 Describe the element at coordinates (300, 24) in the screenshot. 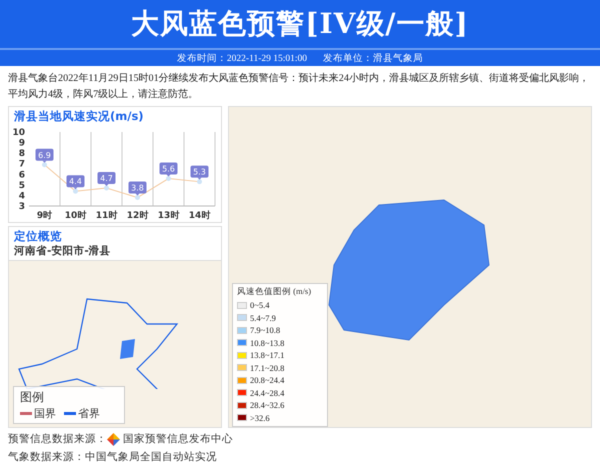

I see `warning-title: 大风蓝色预警[IV级/一般]` at that location.